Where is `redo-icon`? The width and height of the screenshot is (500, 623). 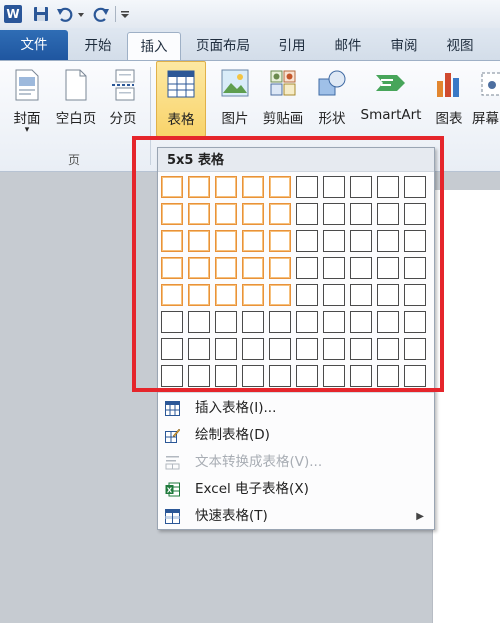 redo-icon is located at coordinates (101, 14).